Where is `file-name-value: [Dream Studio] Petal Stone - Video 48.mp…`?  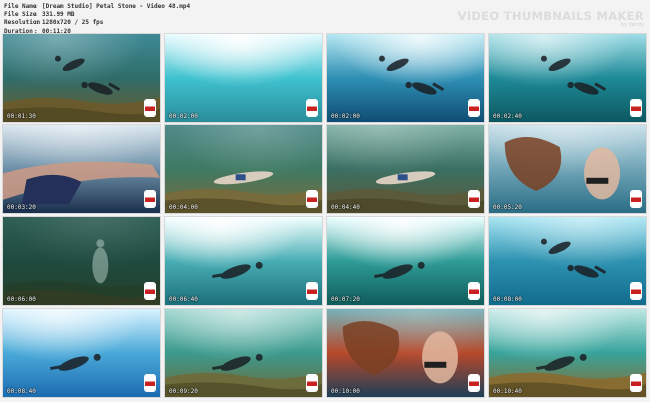 file-name-value: [Dream Studio] Petal Stone - Video 48.mp… is located at coordinates (116, 6).